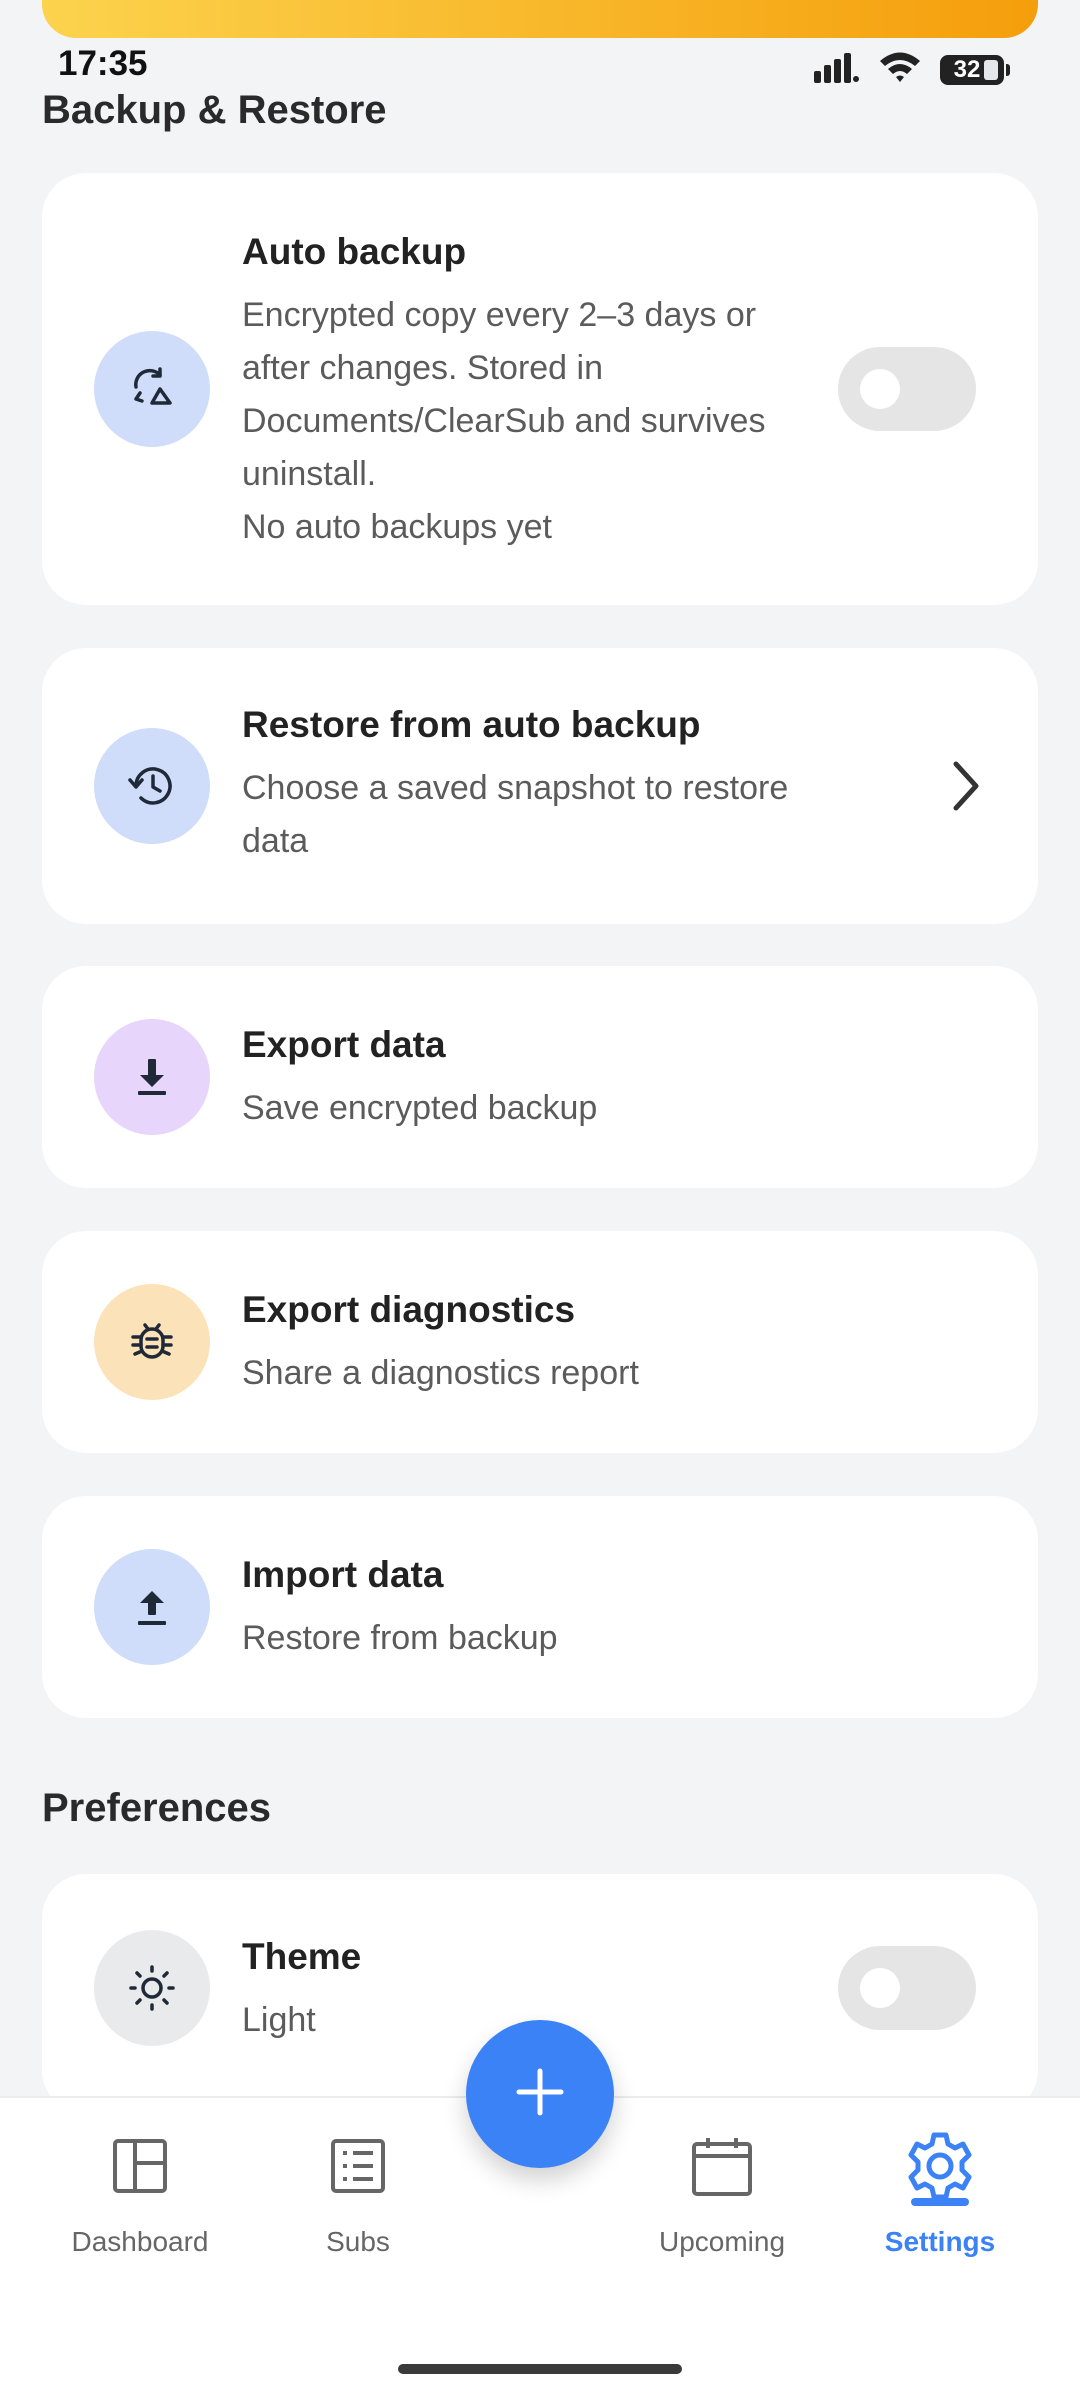 This screenshot has width=1080, height=2402. I want to click on description-line: Choose a saved snapshot to restore, so click(515, 788).